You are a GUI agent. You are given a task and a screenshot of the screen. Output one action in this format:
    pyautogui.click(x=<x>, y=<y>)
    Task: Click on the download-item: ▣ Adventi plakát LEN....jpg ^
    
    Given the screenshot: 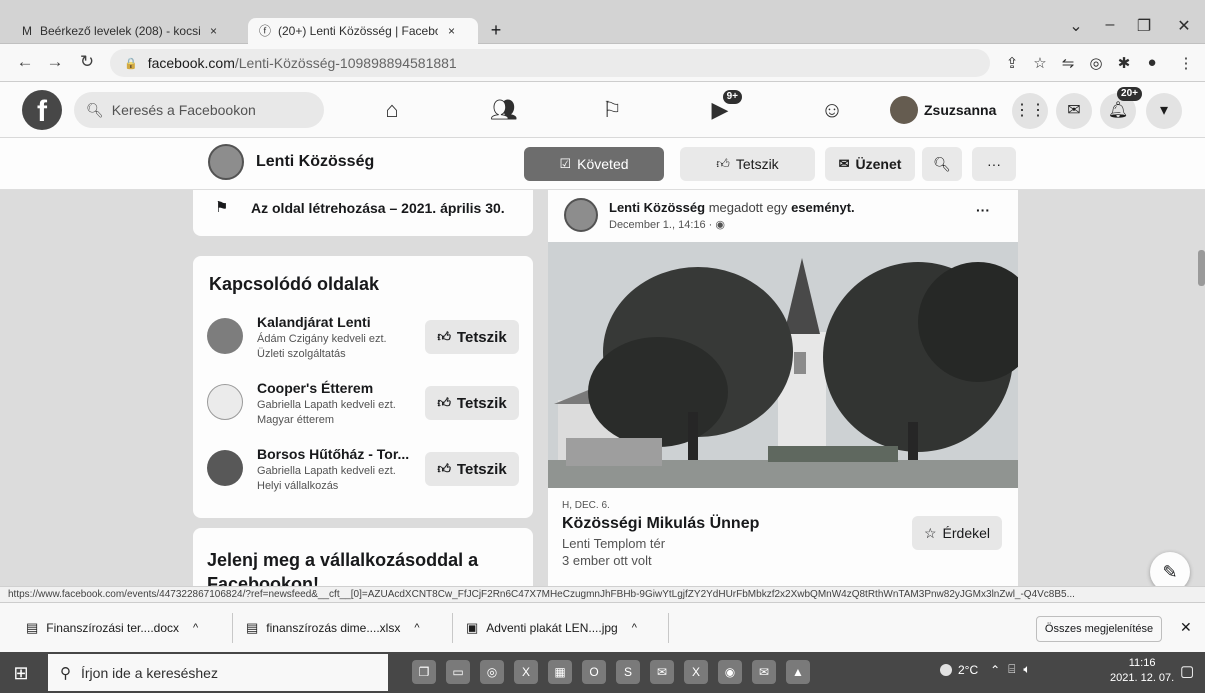 What is the action you would take?
    pyautogui.click(x=551, y=628)
    